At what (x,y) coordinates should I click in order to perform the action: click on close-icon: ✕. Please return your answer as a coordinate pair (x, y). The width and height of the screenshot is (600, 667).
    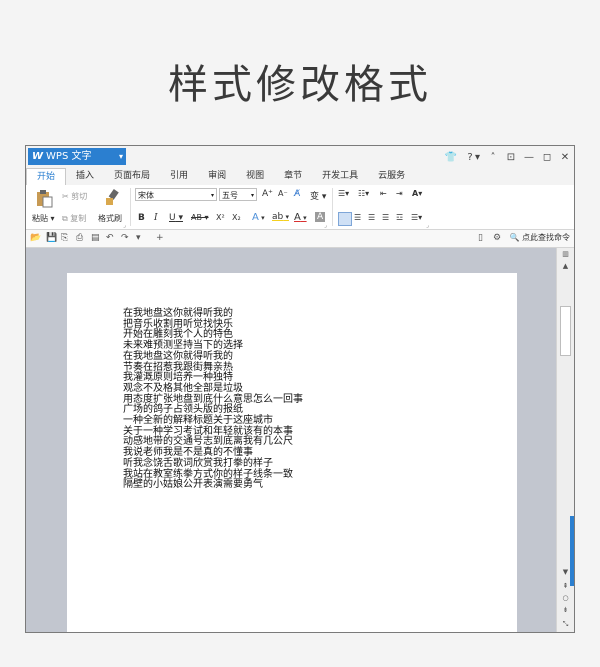
    Looking at the image, I should click on (565, 157).